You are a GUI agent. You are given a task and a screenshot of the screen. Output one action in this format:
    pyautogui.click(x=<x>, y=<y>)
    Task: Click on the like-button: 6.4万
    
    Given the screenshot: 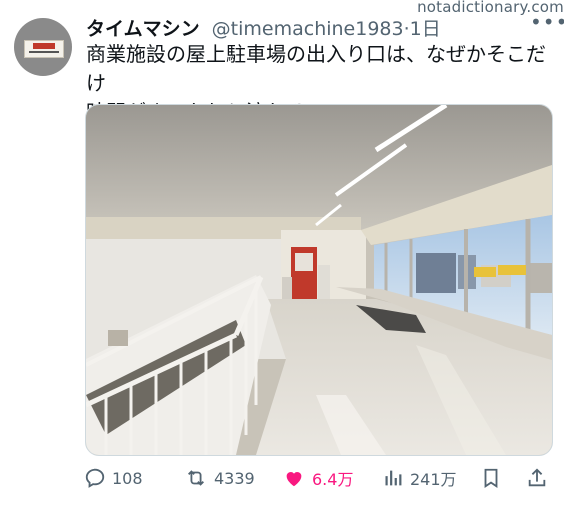 What is the action you would take?
    pyautogui.click(x=317, y=478)
    